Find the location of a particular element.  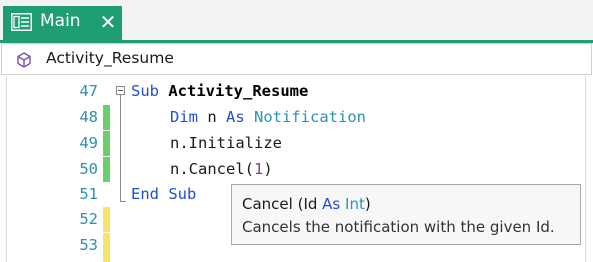

tooltip-keyword: As is located at coordinates (331, 204).